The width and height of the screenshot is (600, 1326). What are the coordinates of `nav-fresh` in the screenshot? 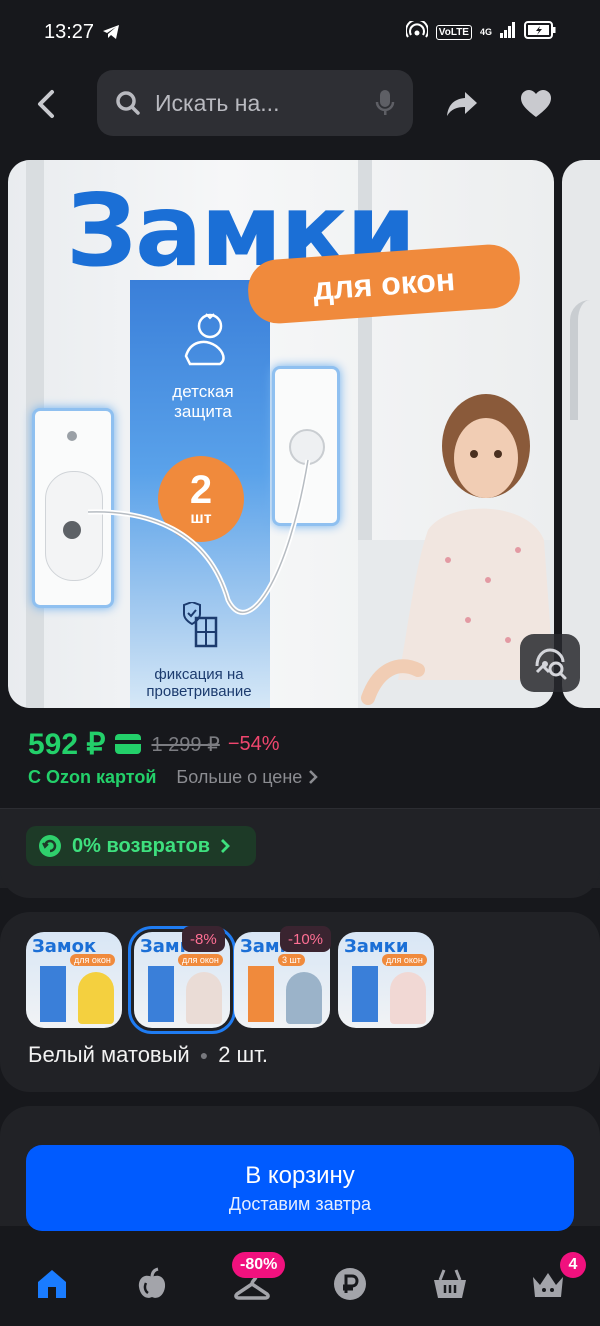 It's located at (152, 1284).